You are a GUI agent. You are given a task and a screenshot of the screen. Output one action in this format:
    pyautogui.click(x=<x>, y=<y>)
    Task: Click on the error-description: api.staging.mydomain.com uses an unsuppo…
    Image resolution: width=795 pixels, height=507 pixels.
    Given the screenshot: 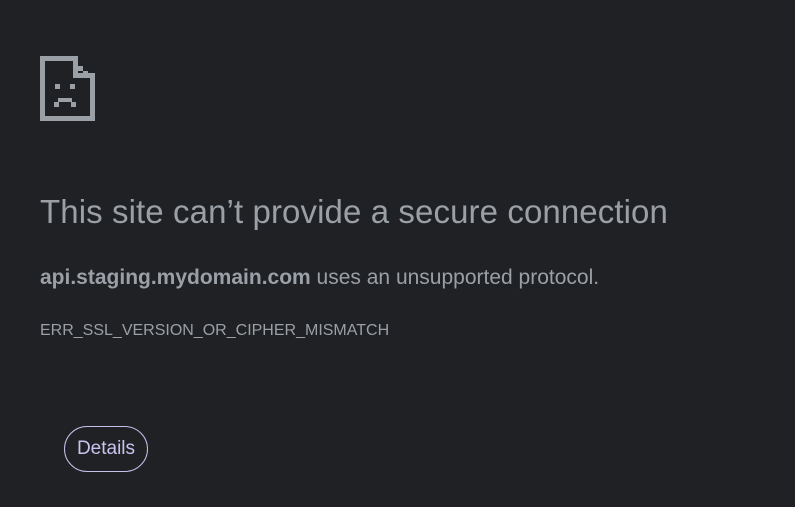 What is the action you would take?
    pyautogui.click(x=319, y=278)
    